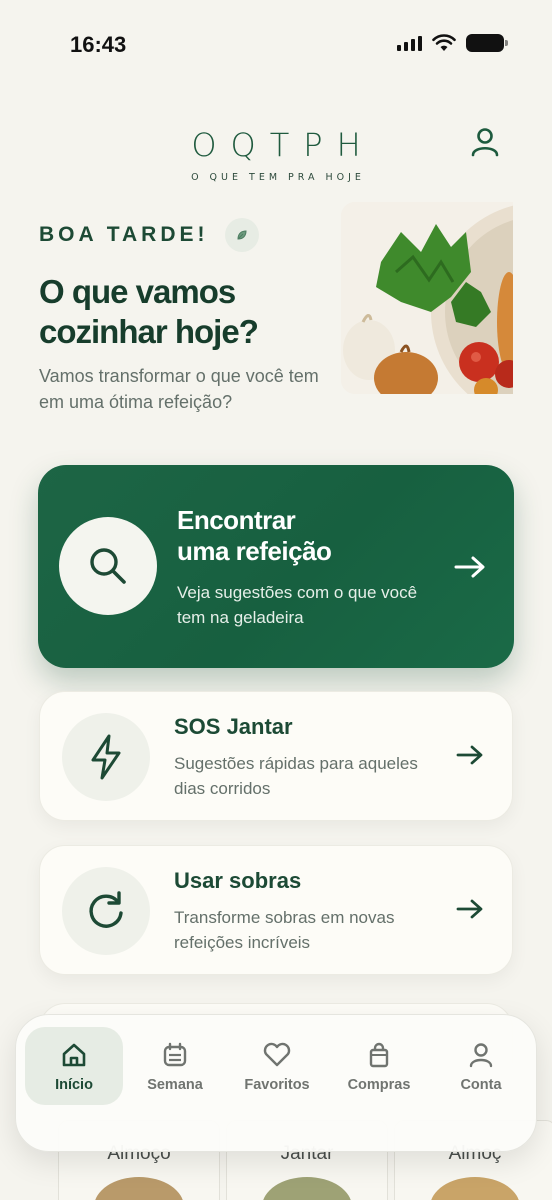 This screenshot has width=552, height=1200. I want to click on lightning-icon, so click(106, 757).